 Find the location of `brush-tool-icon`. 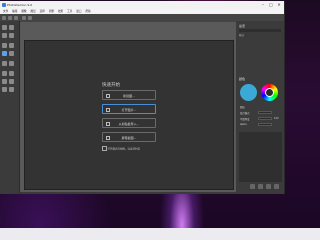

brush-tool-icon is located at coordinates (11, 73).